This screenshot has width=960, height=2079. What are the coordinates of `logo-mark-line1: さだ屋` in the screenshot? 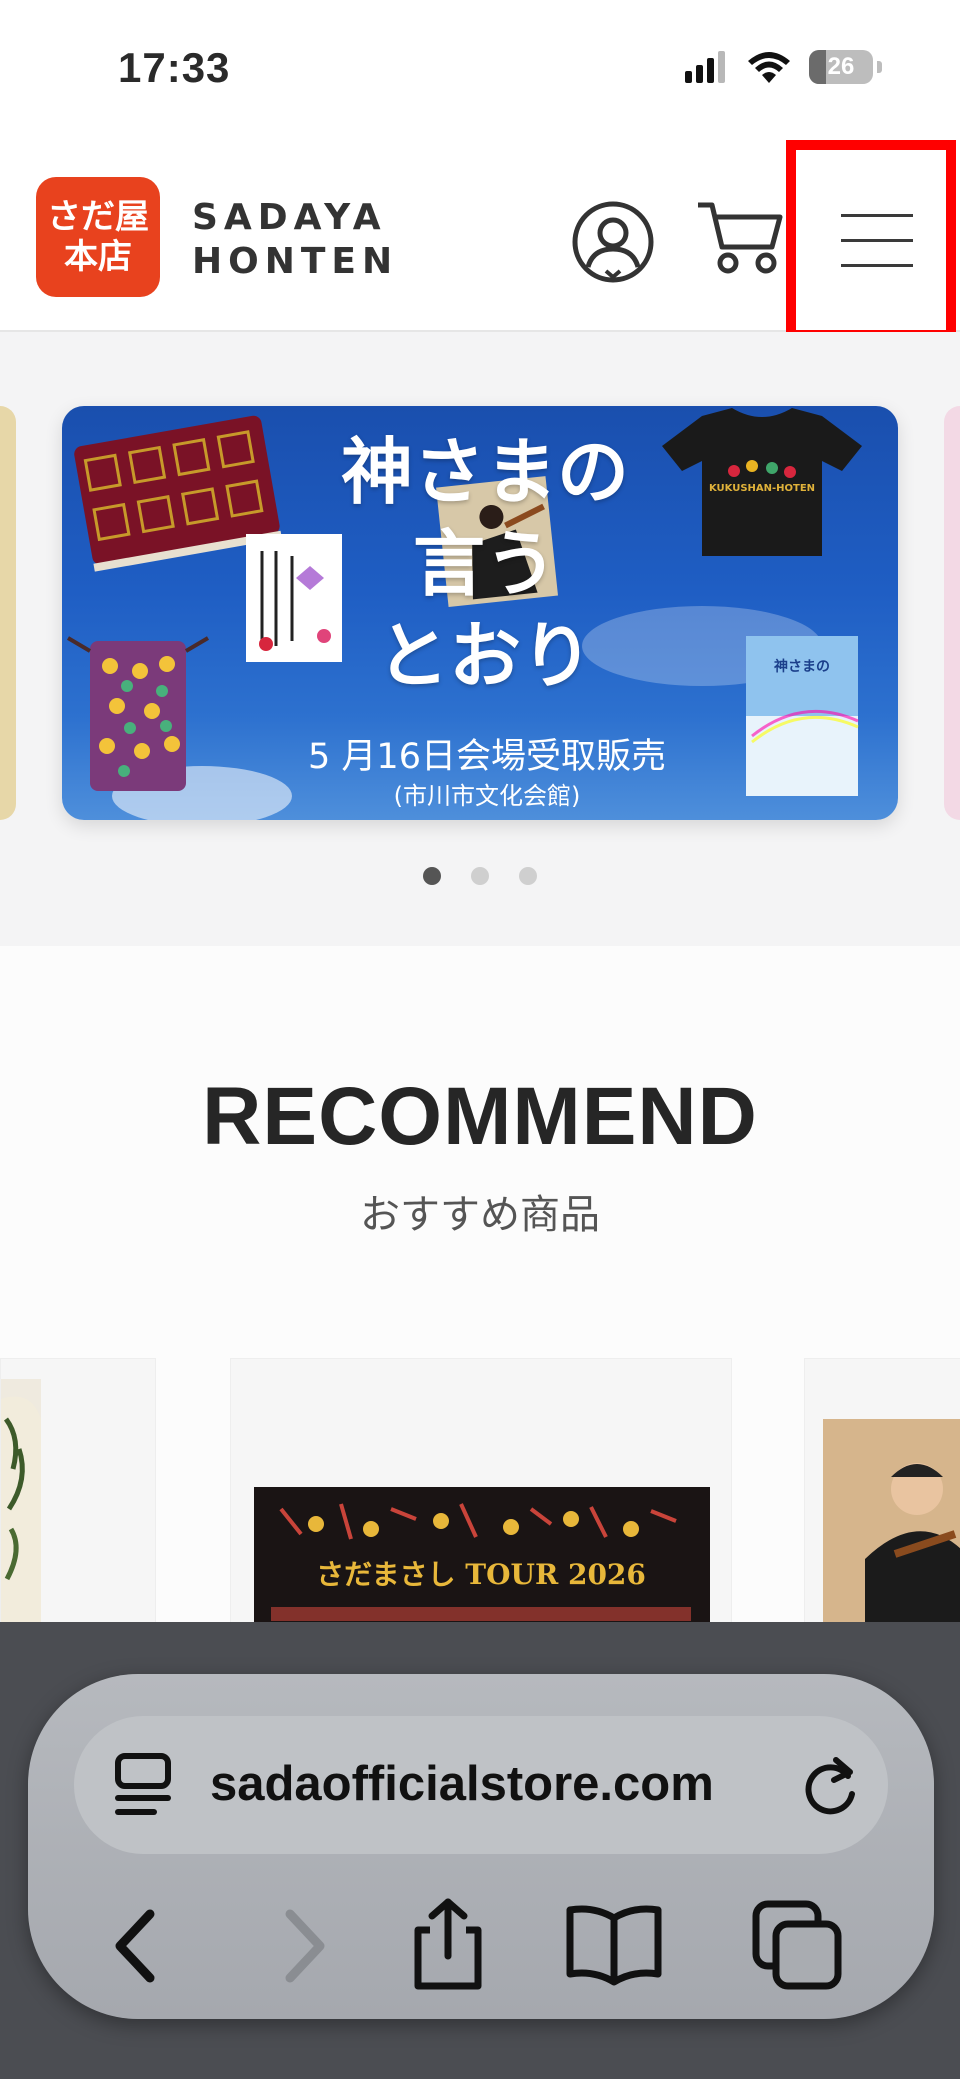 It's located at (98, 217).